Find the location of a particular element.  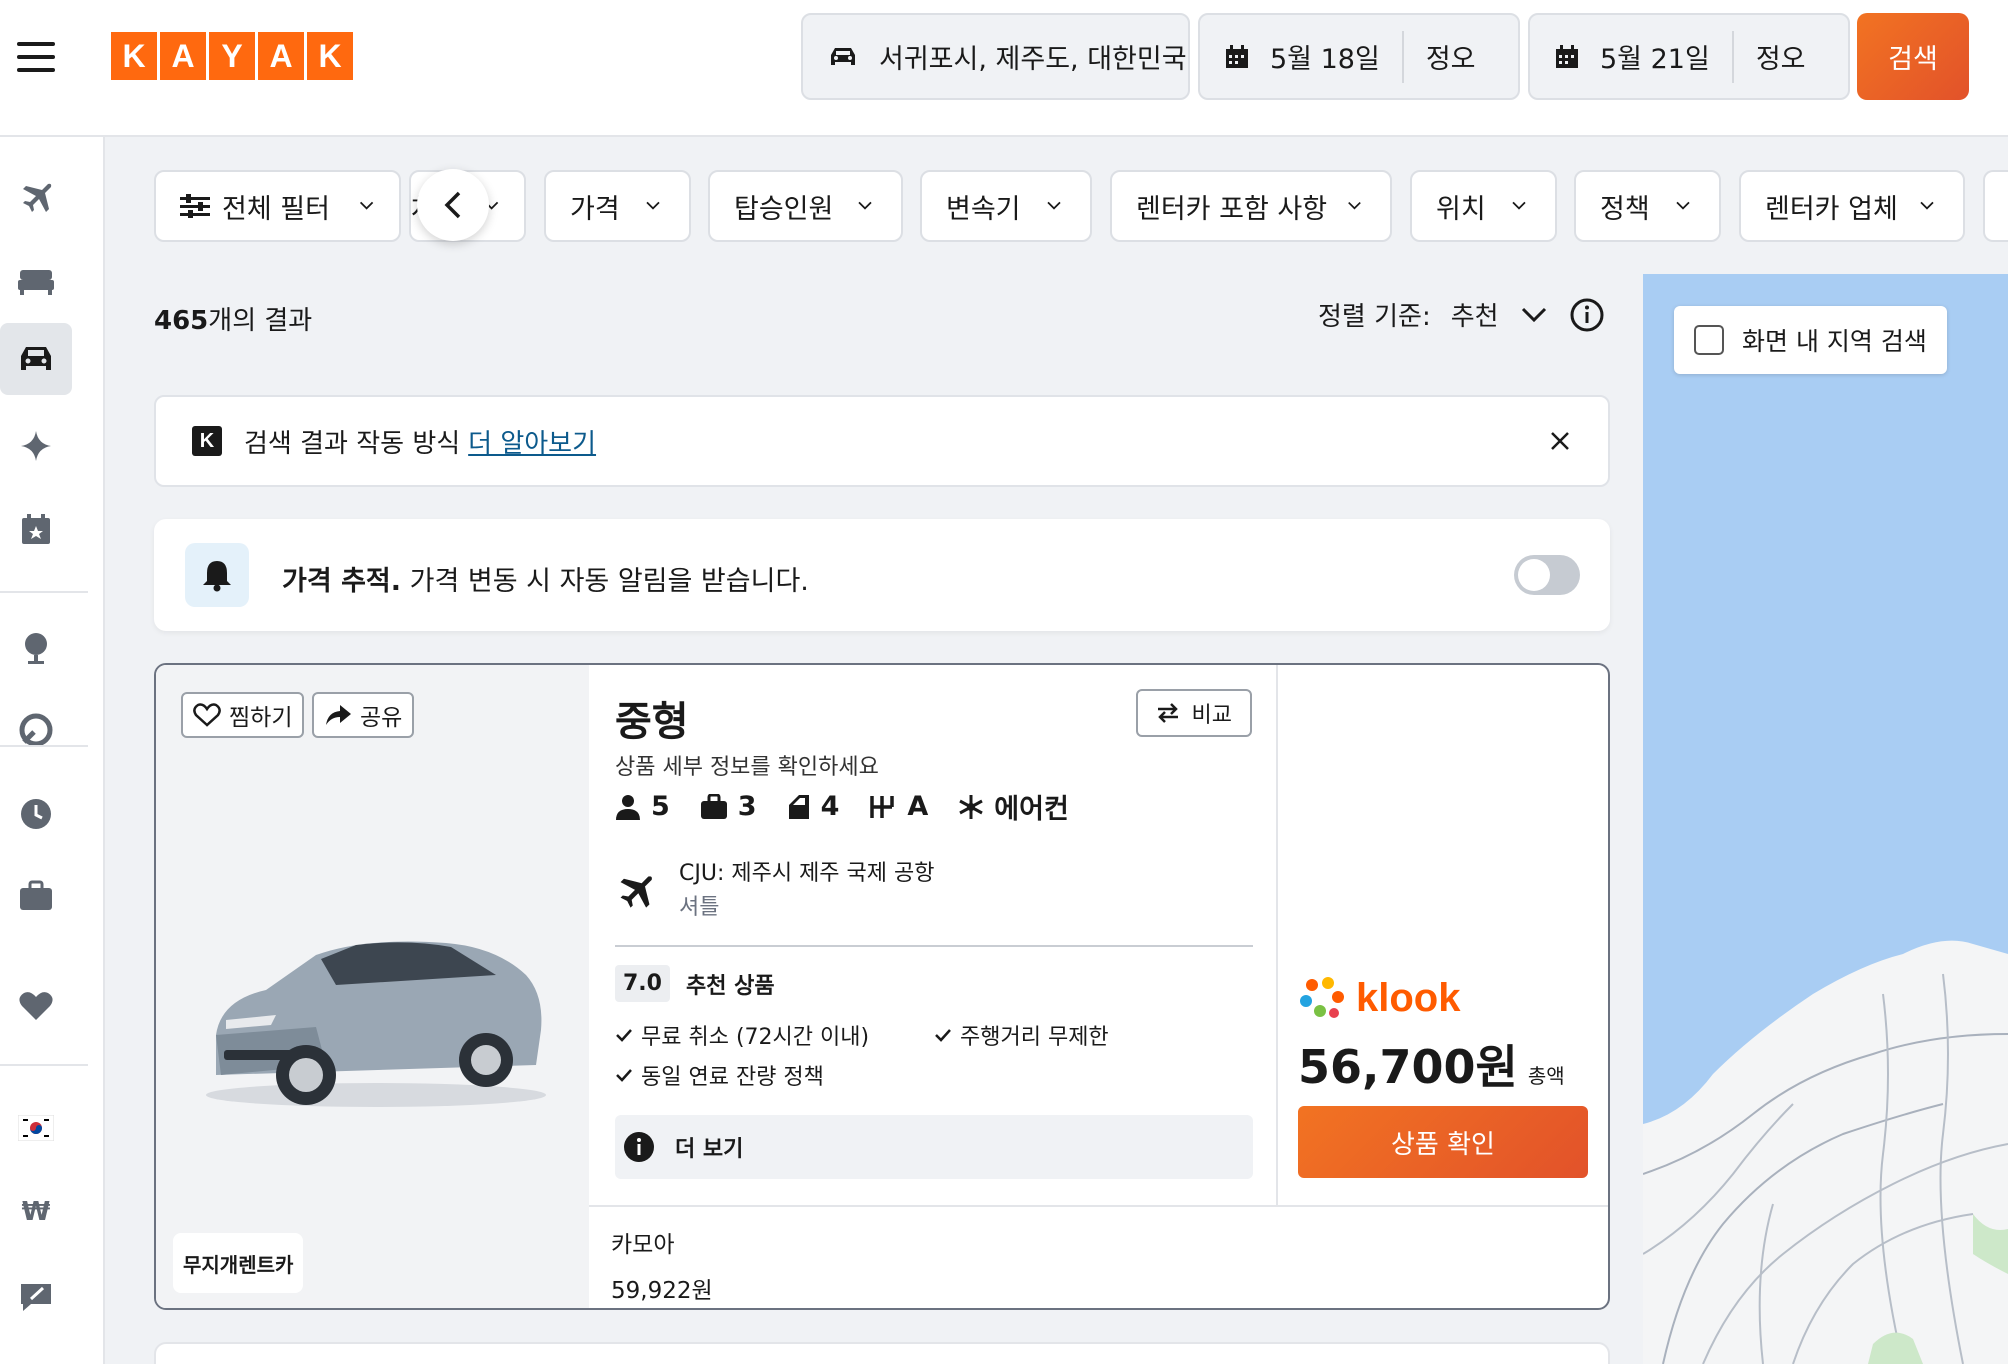

dropoff-date: 5월 21일 is located at coordinates (1655, 59).